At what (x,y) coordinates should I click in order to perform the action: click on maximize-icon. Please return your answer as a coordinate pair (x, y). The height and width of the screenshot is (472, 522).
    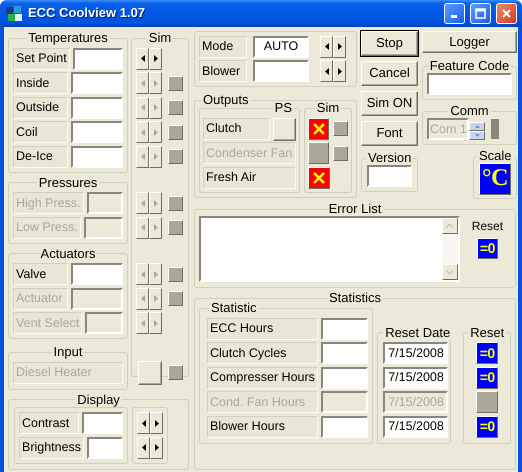
    Looking at the image, I should click on (480, 13).